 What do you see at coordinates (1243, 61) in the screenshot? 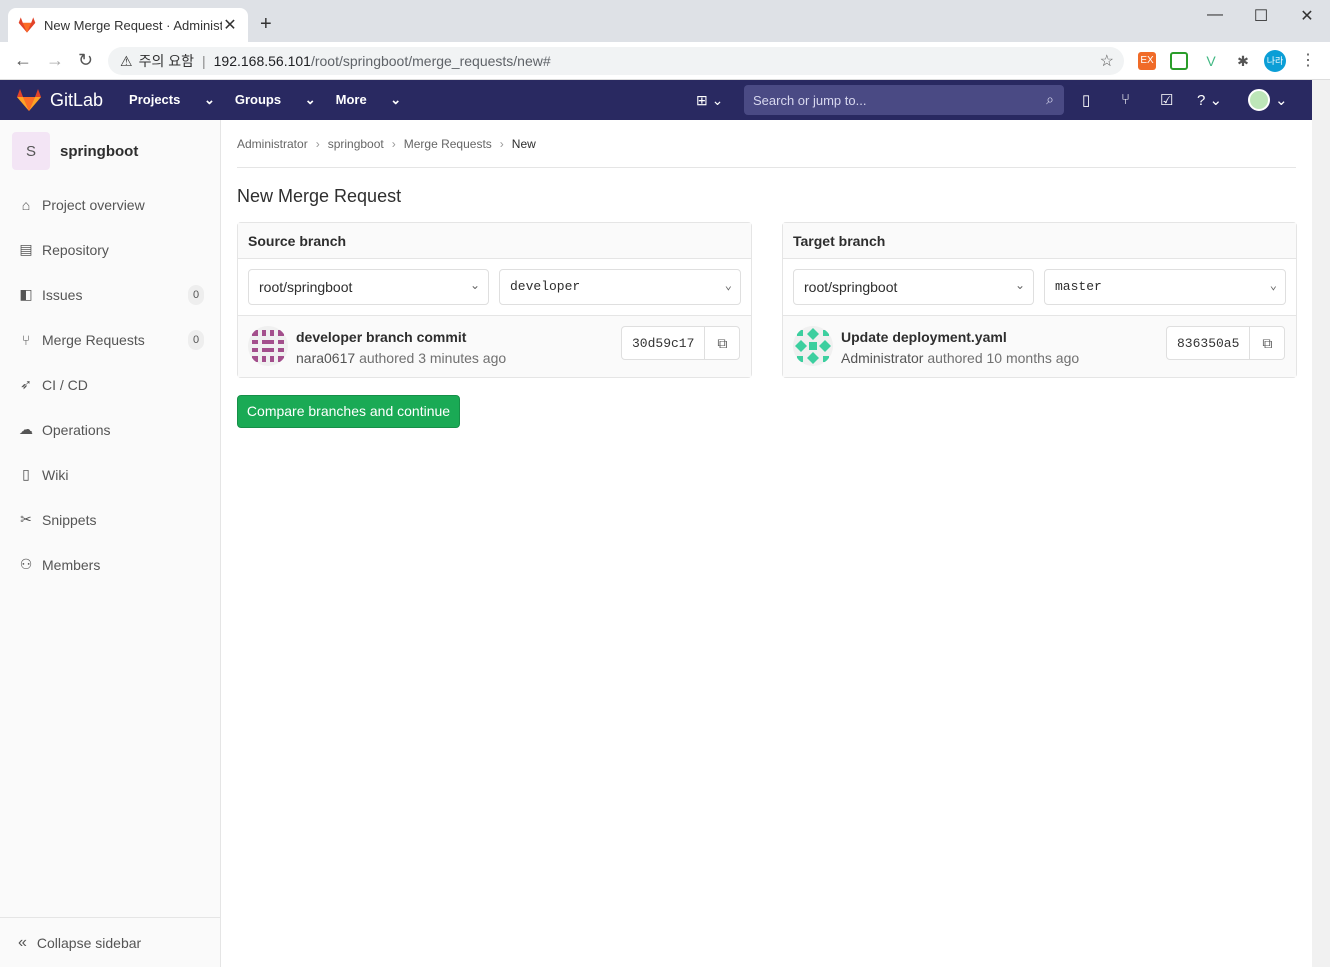
I see `extensions-puzzle-icon: ✱` at bounding box center [1243, 61].